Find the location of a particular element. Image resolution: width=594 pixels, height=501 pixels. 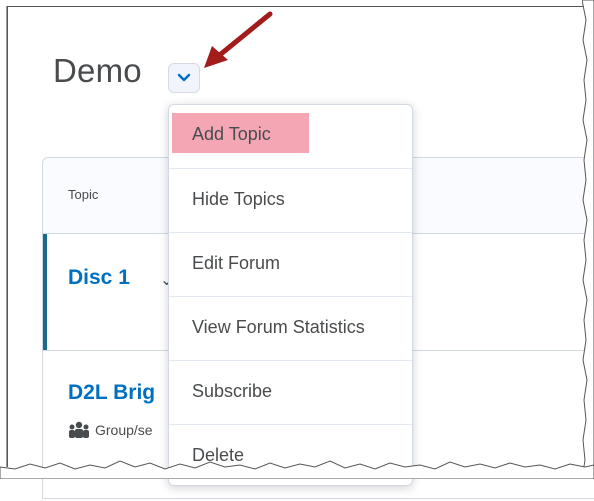

menu-item-edit-forum: Edit Forum is located at coordinates (290, 265).